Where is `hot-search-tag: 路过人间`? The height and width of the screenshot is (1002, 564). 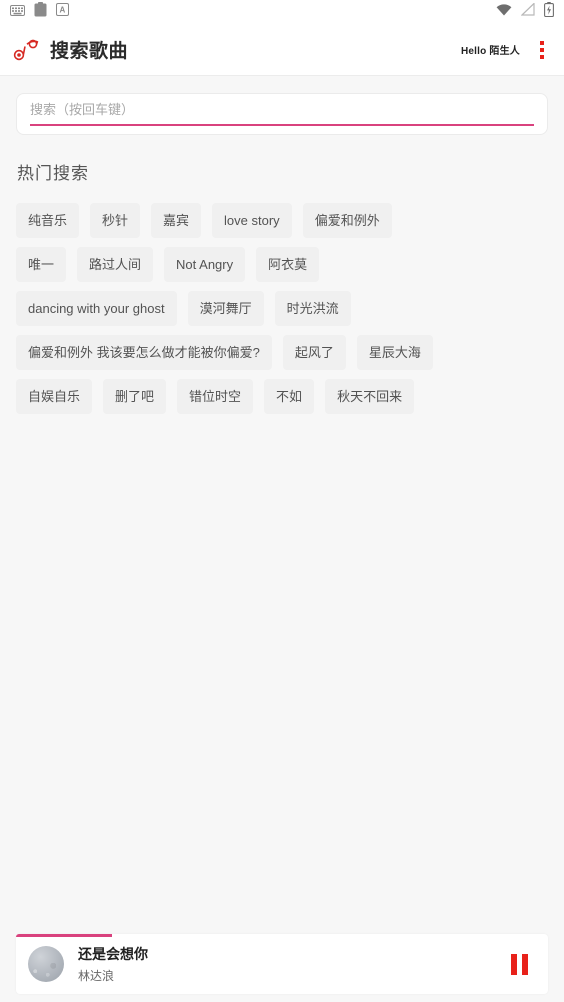
hot-search-tag: 路过人间 is located at coordinates (115, 264).